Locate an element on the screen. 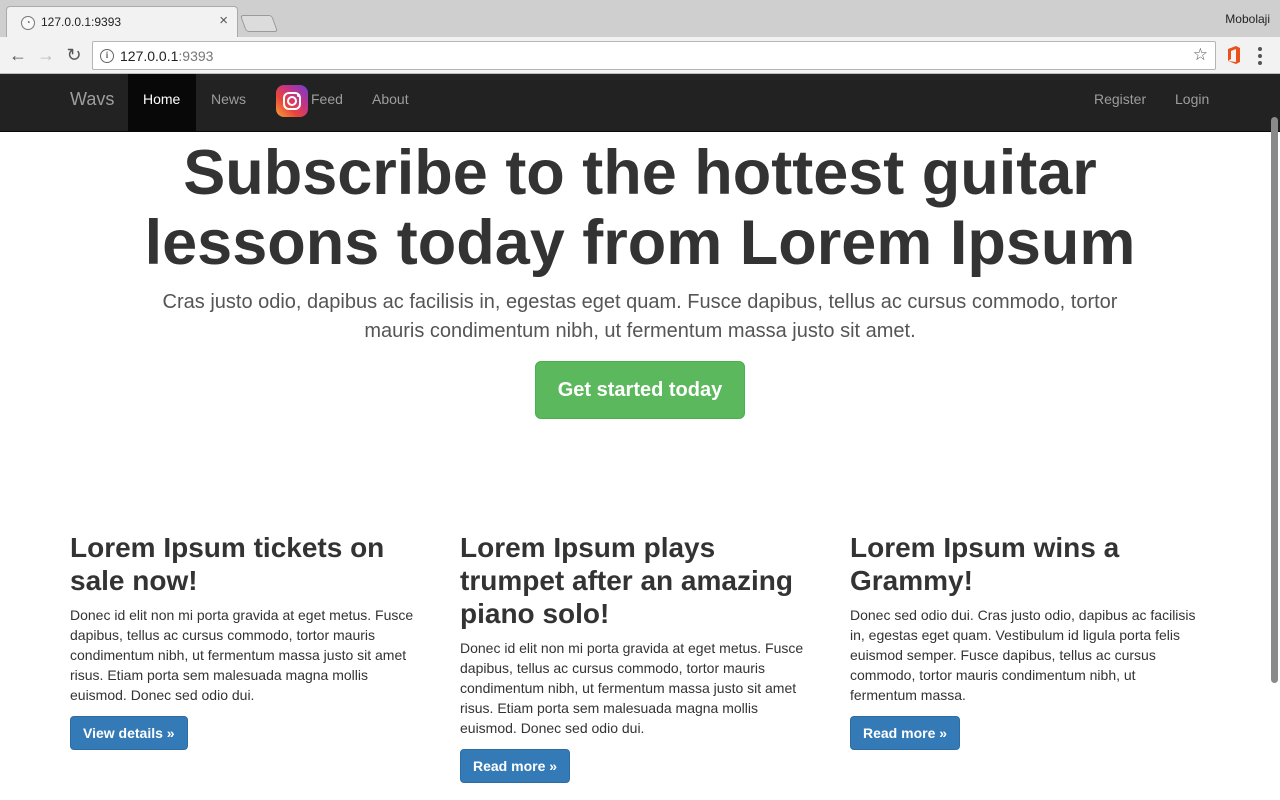 This screenshot has width=1280, height=800. info-icon: i is located at coordinates (107, 56).